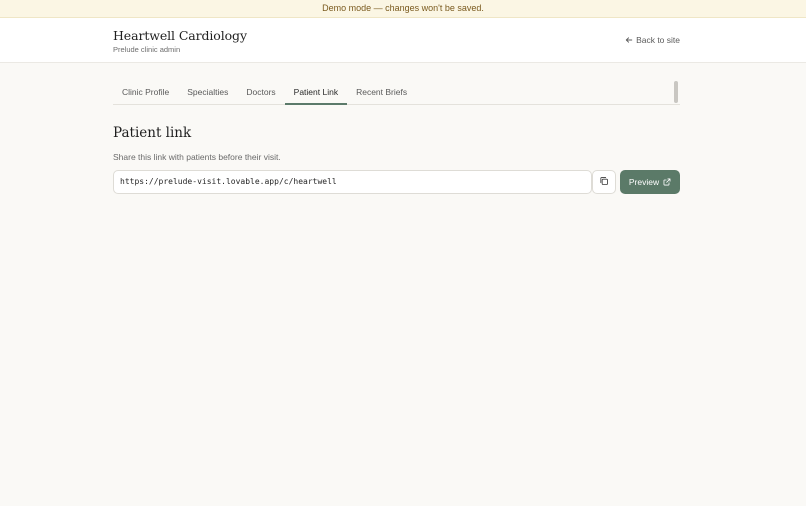 The width and height of the screenshot is (806, 506). I want to click on back-to-site-link: Back to site, so click(652, 40).